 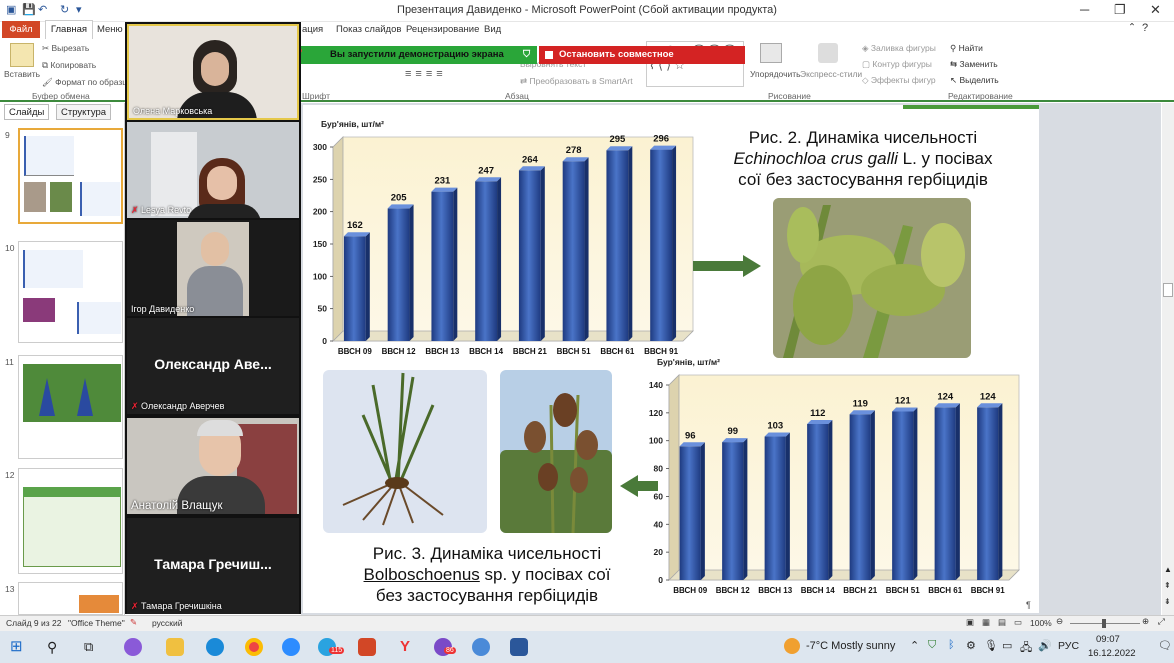 I want to click on task-view-icon: ⧉, so click(x=93, y=647).